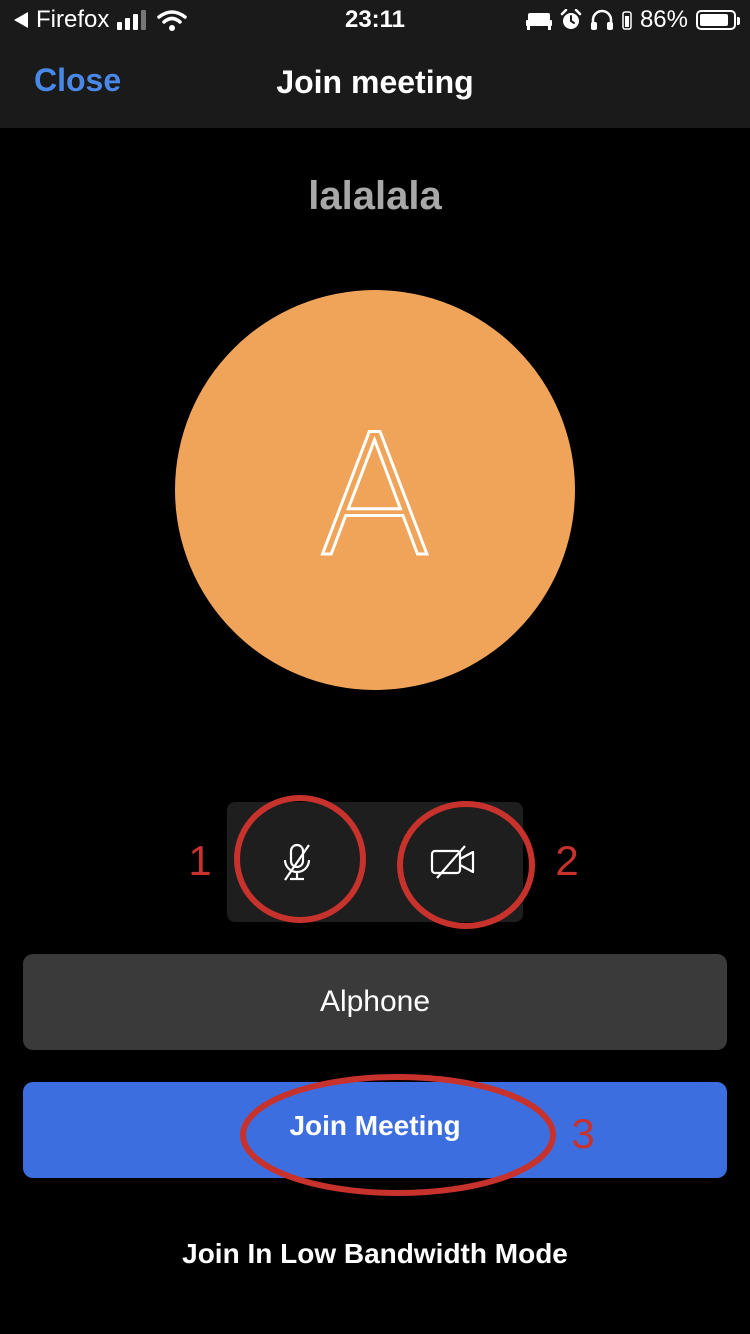 The image size is (750, 1334). I want to click on battery-fill, so click(714, 20).